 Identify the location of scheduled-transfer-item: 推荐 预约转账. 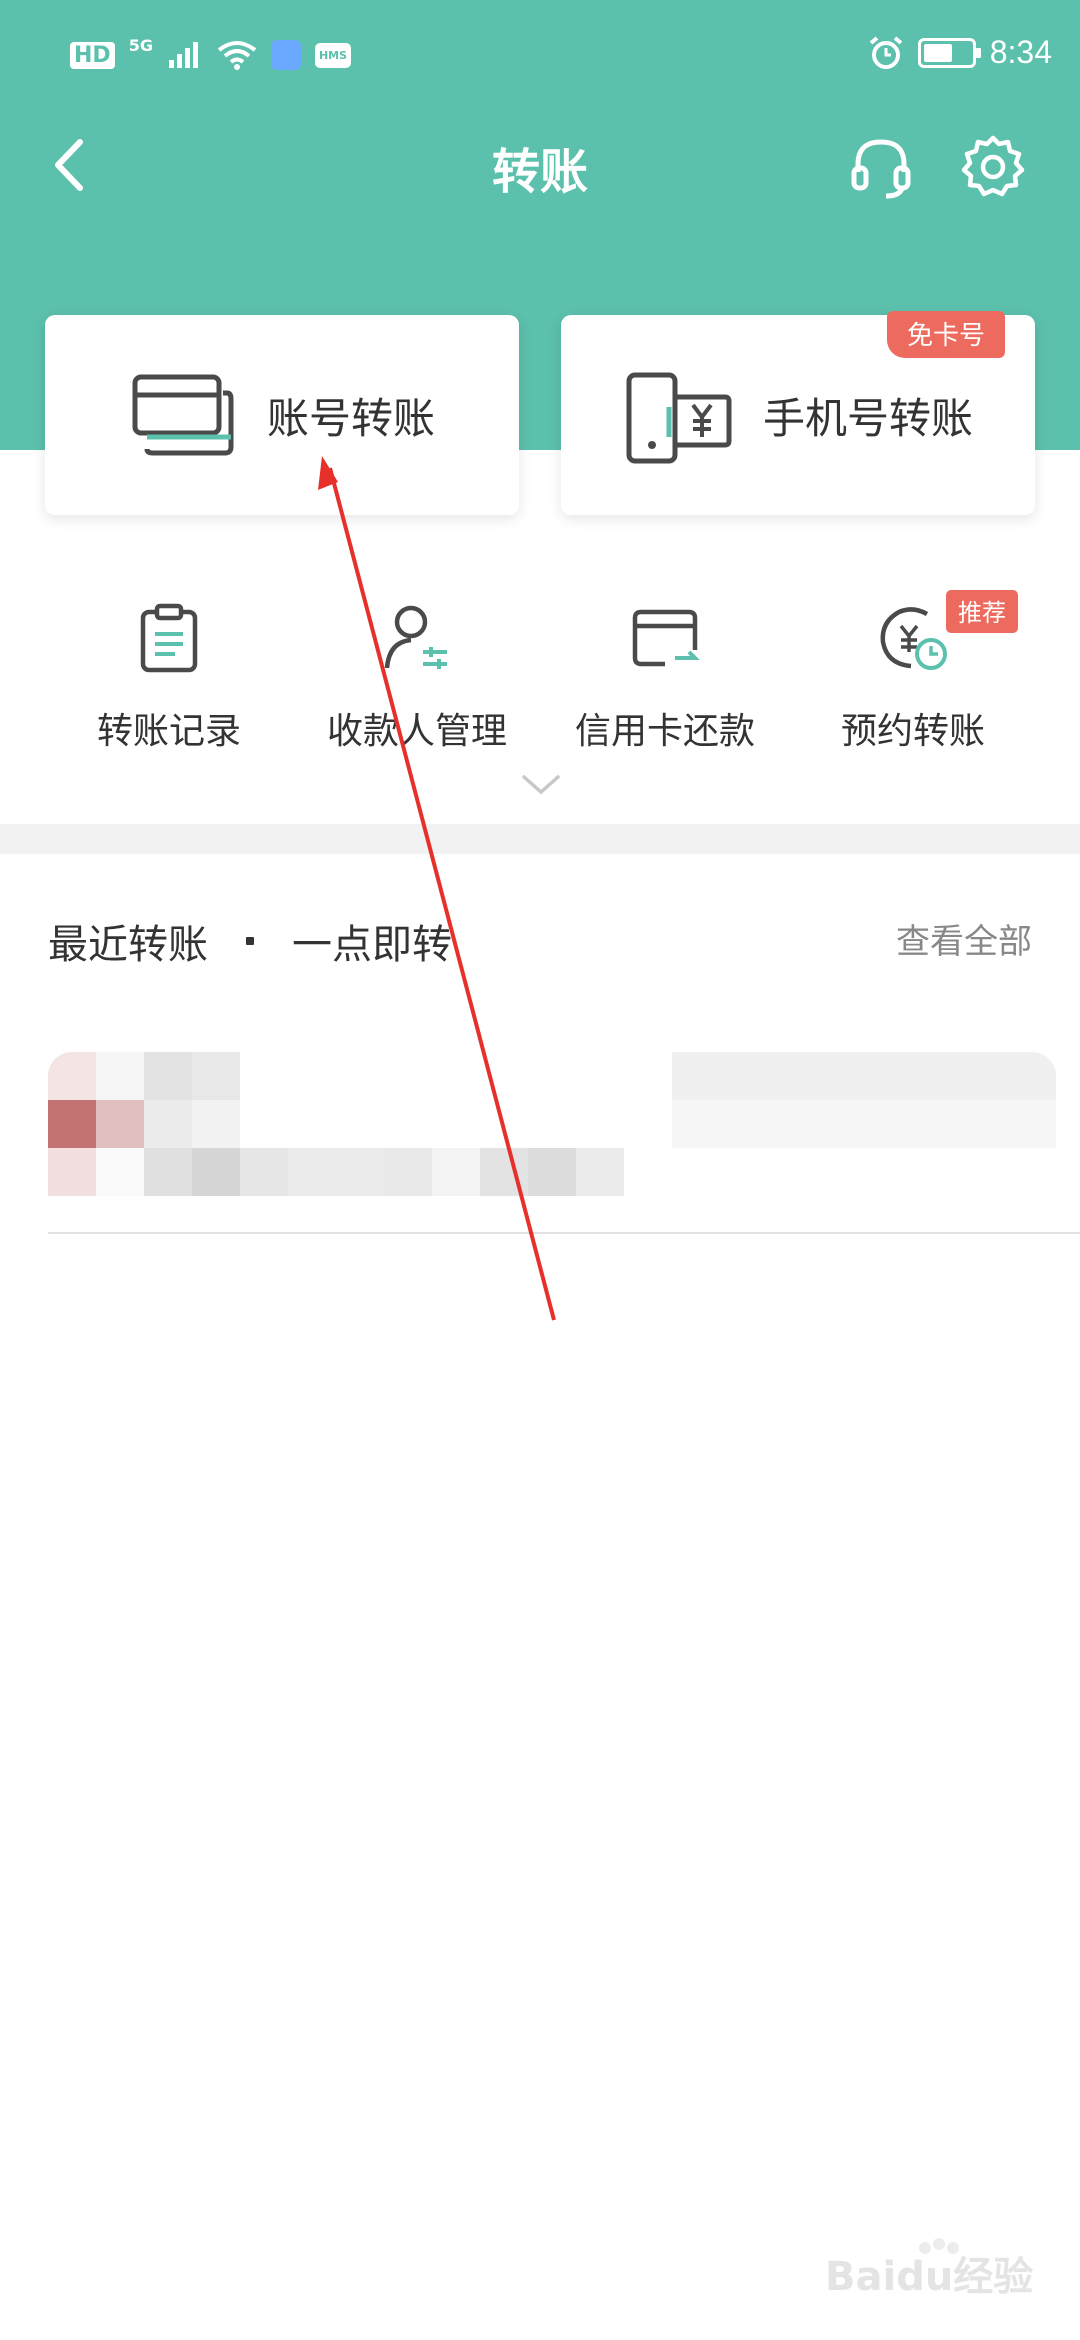
(913, 675).